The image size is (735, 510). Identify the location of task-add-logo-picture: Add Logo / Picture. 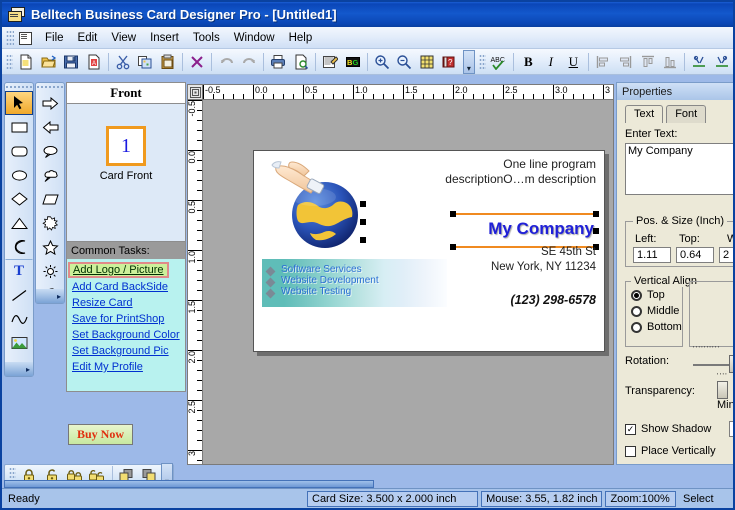
(118, 270).